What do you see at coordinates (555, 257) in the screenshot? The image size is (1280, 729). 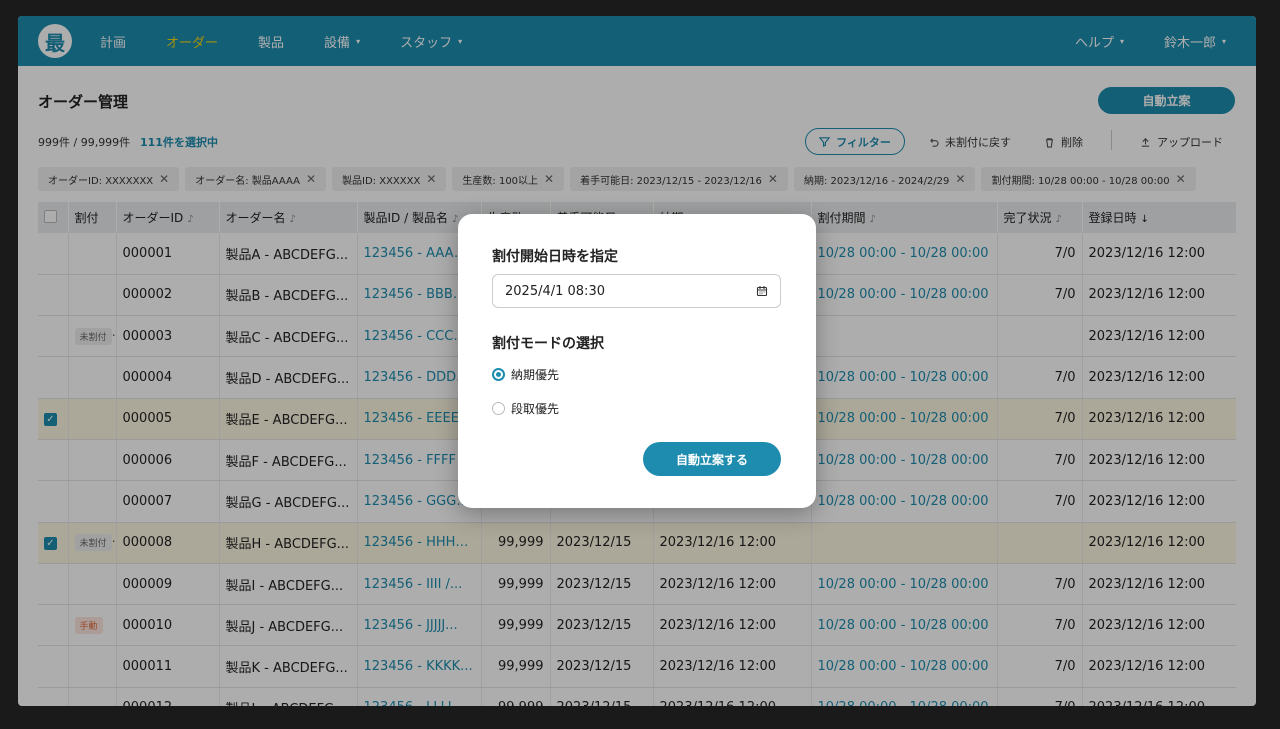 I see `dialog-title: 割付開始日時を指定` at bounding box center [555, 257].